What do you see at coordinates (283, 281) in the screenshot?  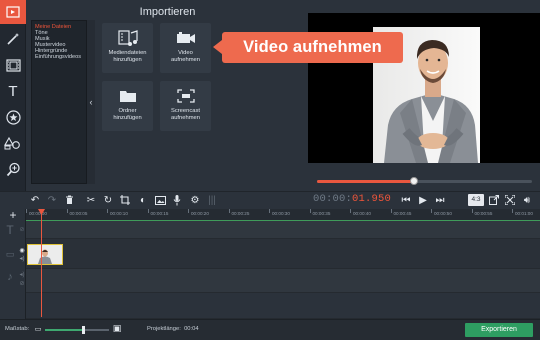 I see `audio-lane` at bounding box center [283, 281].